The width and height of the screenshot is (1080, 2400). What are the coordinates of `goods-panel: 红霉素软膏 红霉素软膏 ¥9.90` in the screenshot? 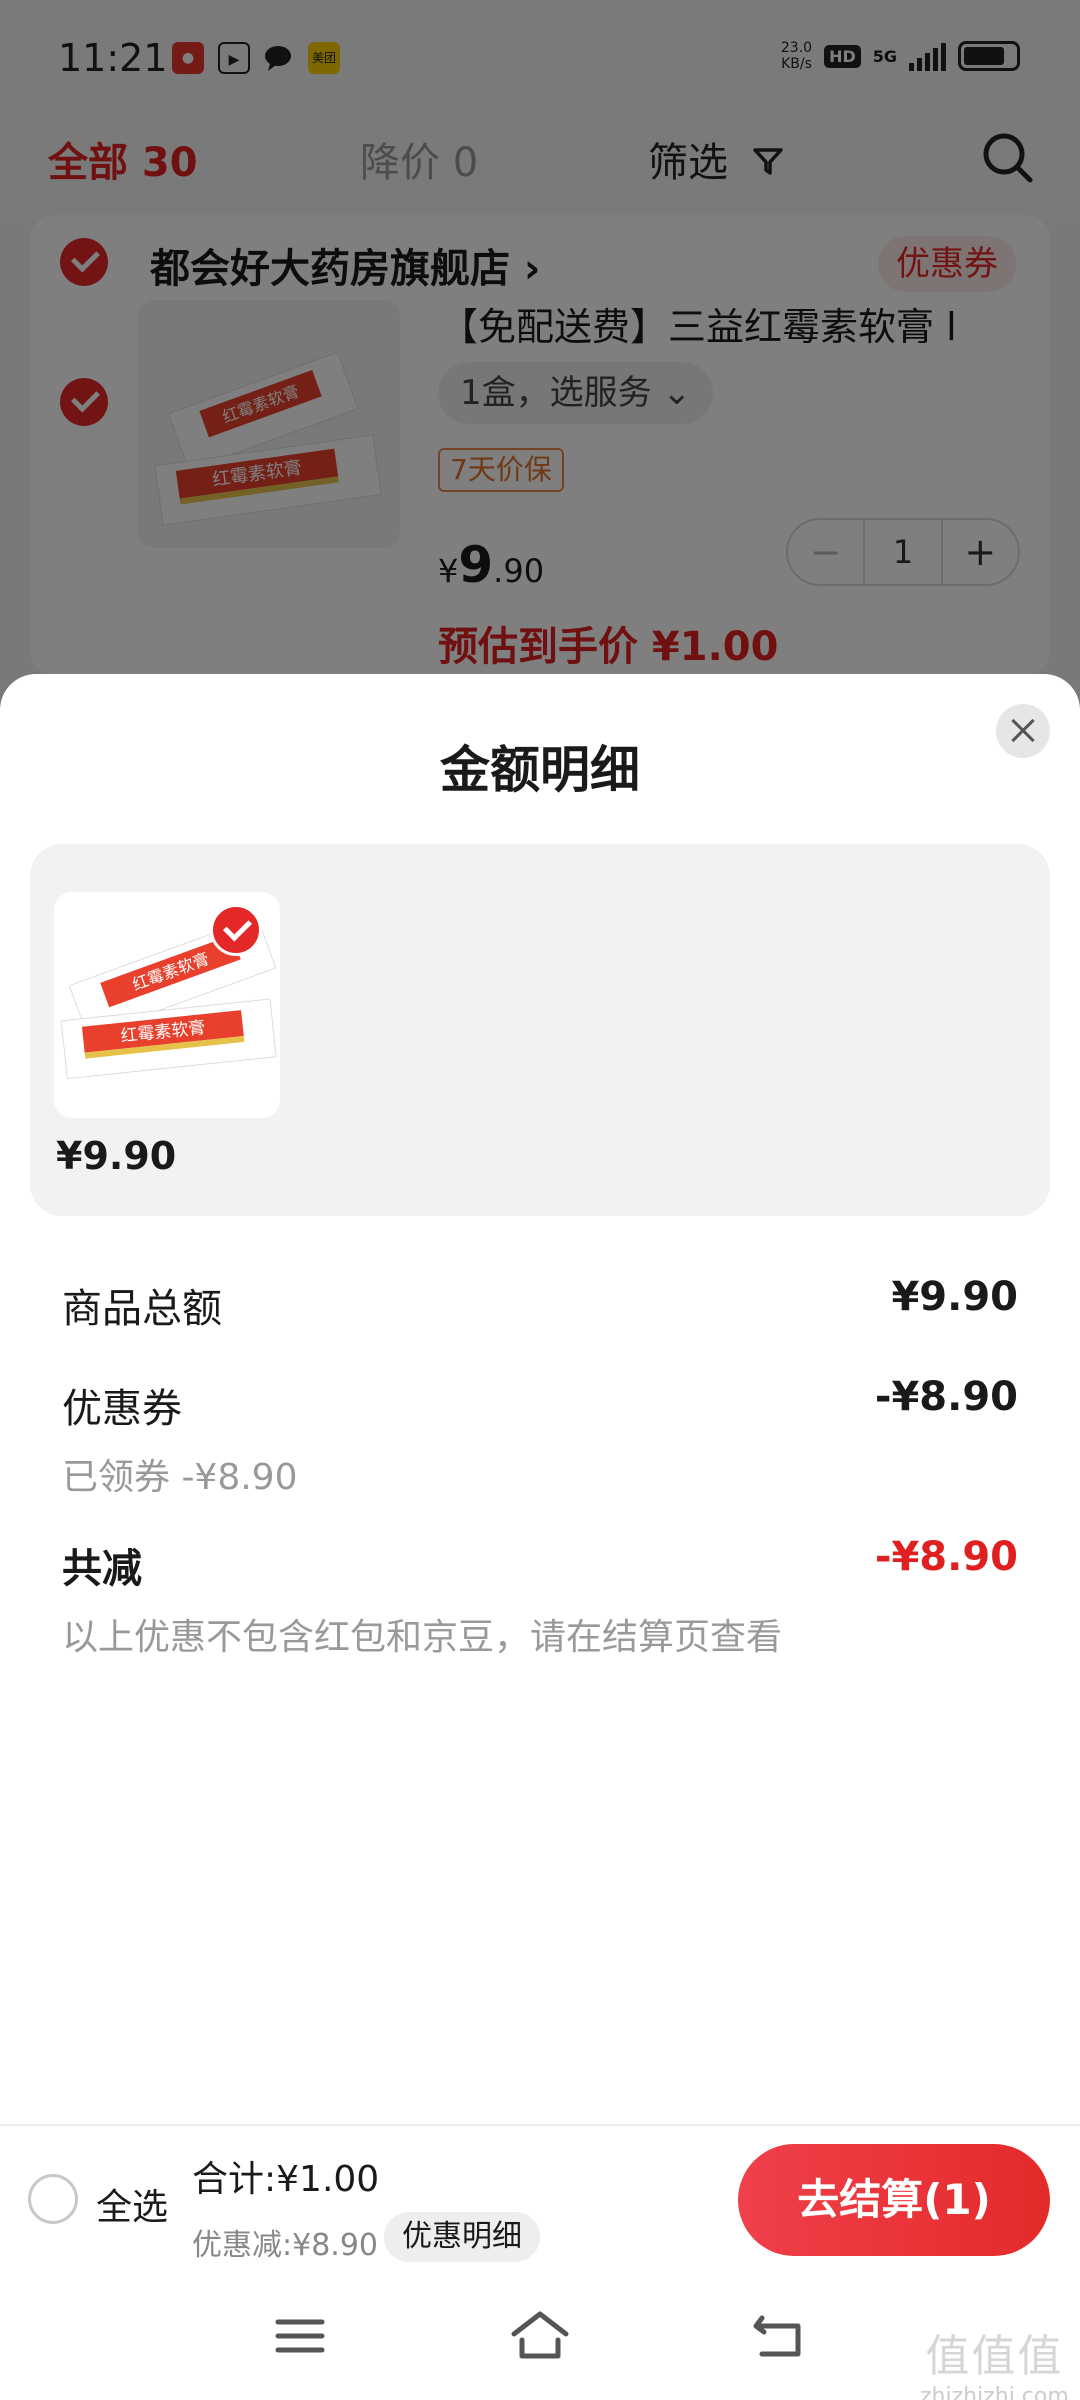 It's located at (540, 1030).